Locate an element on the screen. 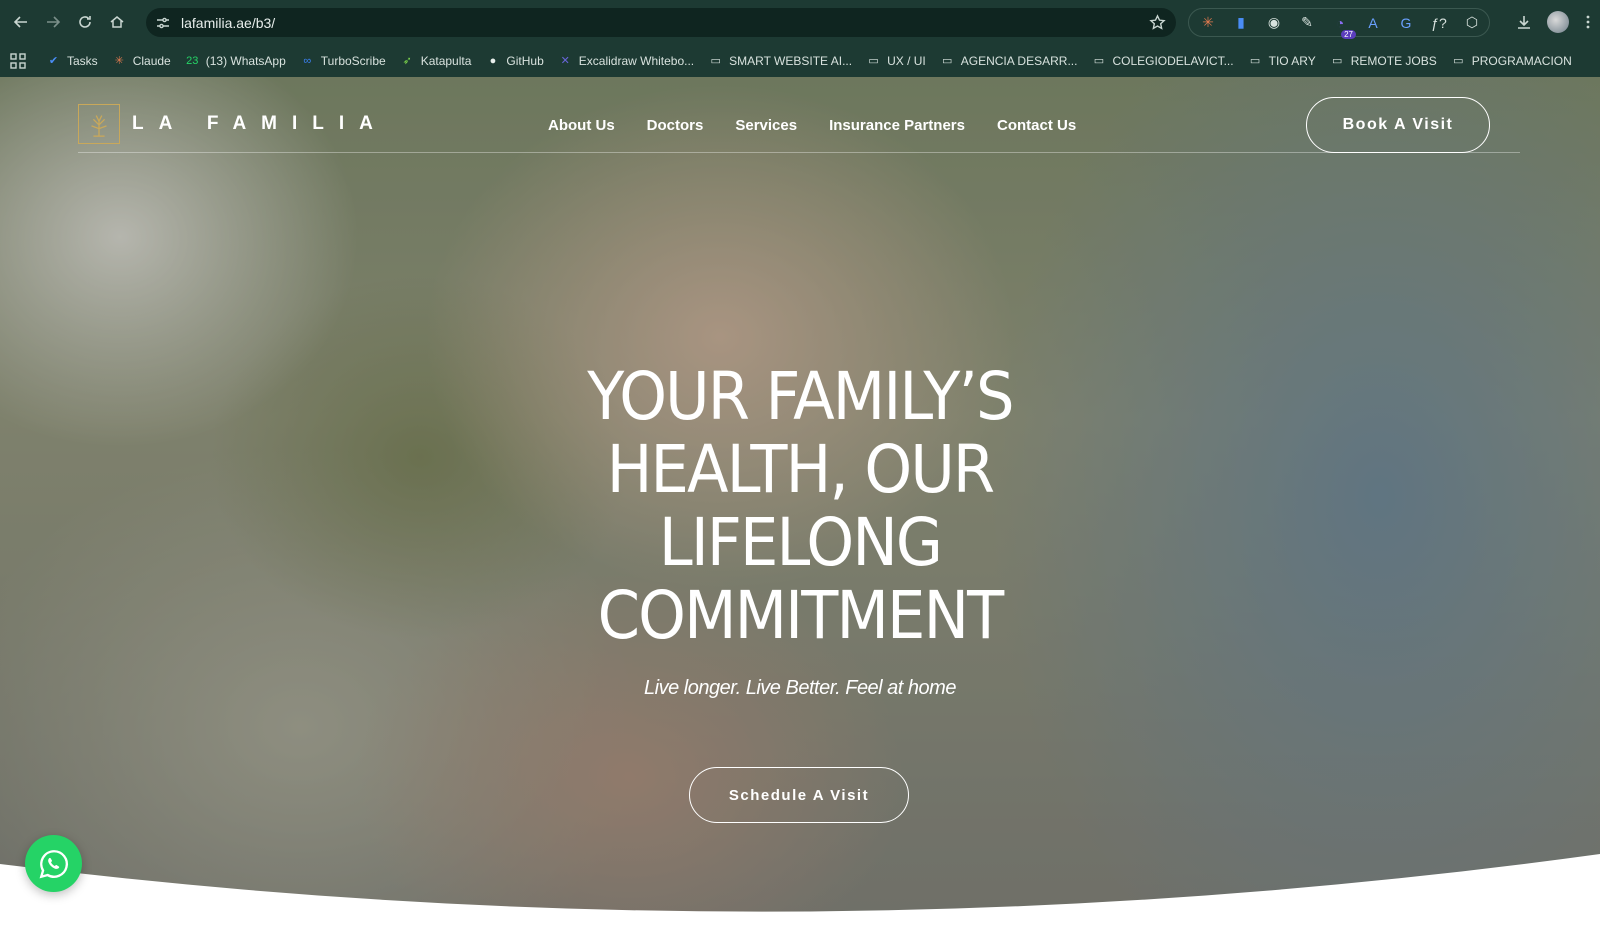 Image resolution: width=1600 pixels, height=934 pixels. grammar-ext-icon: ◔ 27 is located at coordinates (1342, 25).